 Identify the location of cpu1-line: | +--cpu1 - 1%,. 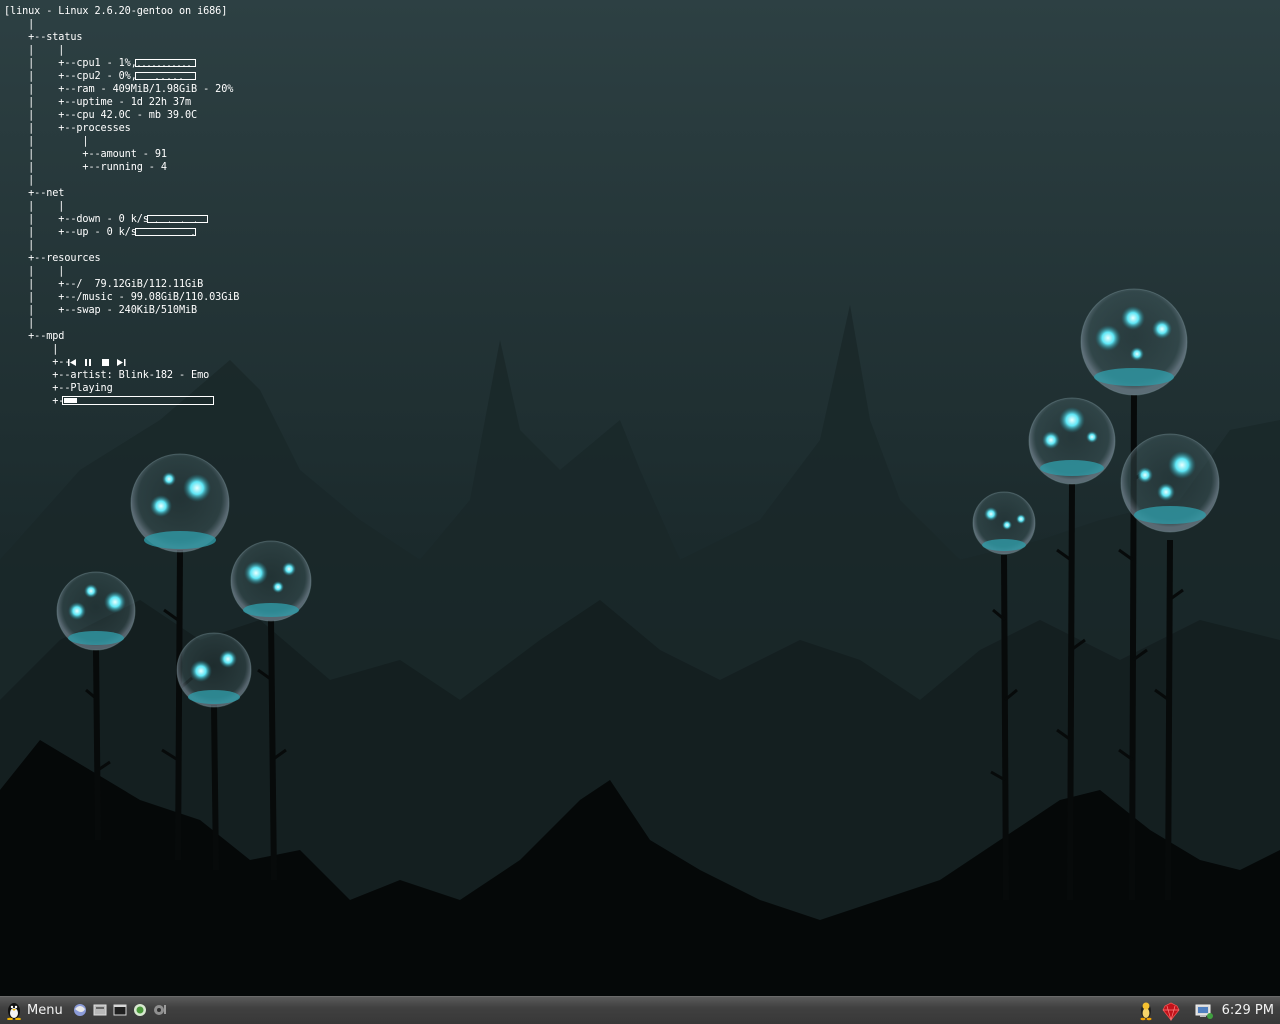
(70, 63).